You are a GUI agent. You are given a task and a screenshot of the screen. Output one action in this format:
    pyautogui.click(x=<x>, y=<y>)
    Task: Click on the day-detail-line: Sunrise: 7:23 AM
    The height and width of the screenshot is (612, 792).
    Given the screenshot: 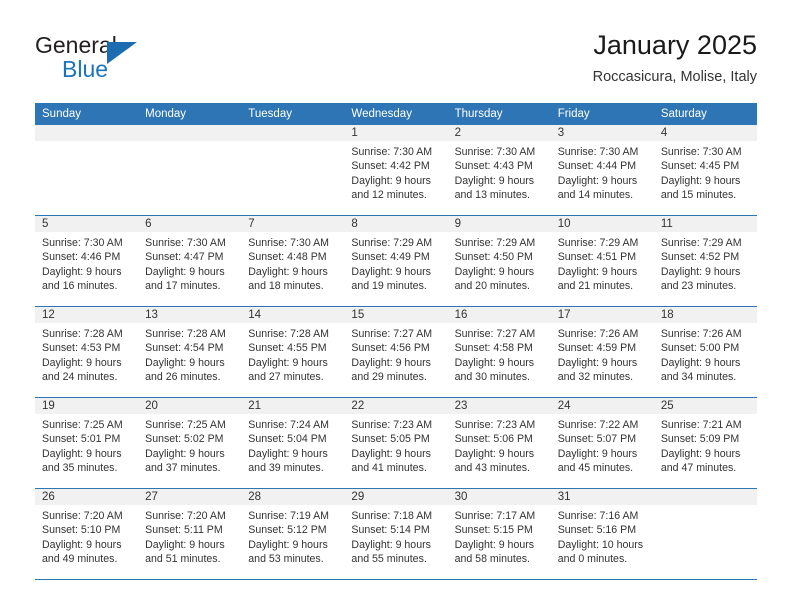 What is the action you would take?
    pyautogui.click(x=495, y=425)
    